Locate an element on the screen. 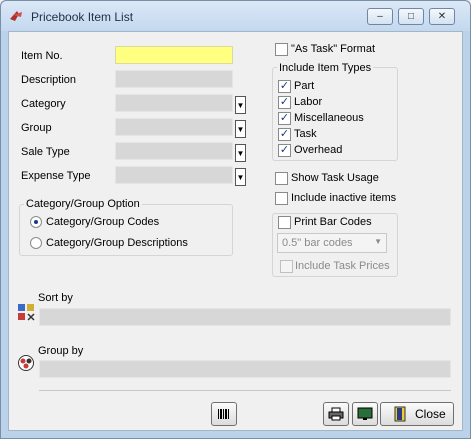  item-no-label: Item No. is located at coordinates (42, 56).